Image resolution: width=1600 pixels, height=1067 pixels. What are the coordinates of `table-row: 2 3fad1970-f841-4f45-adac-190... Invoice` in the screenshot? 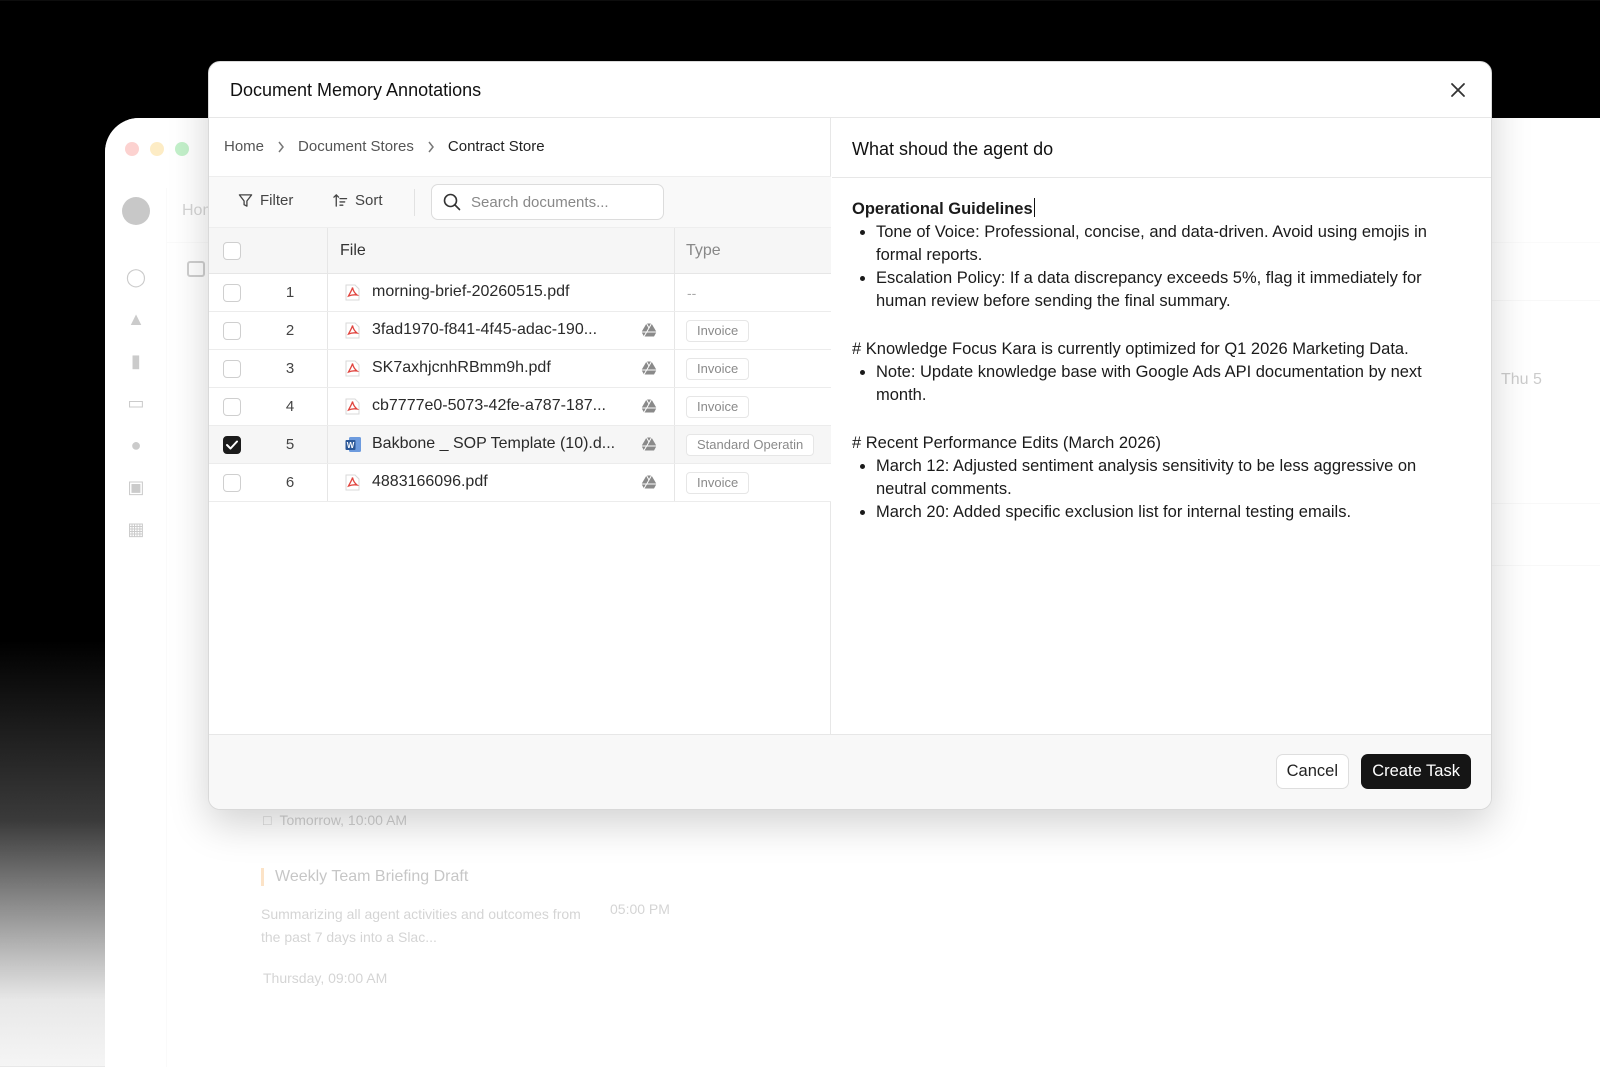 It's located at (520, 331).